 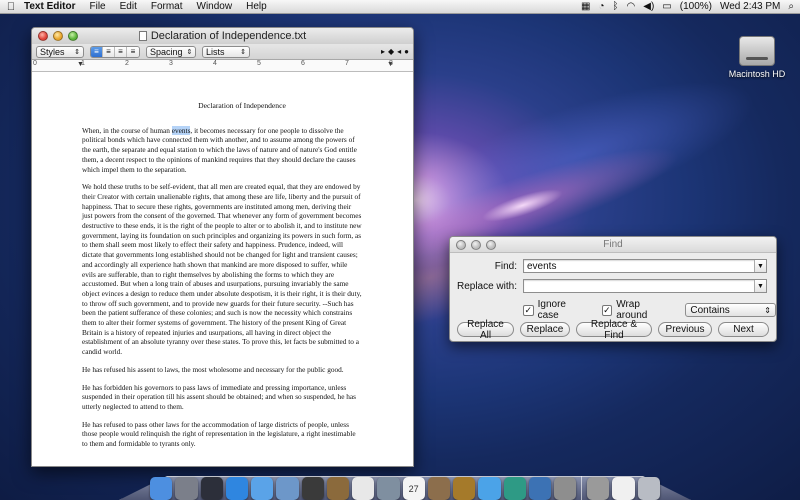 What do you see at coordinates (439, 488) in the screenshot?
I see `preview-icon` at bounding box center [439, 488].